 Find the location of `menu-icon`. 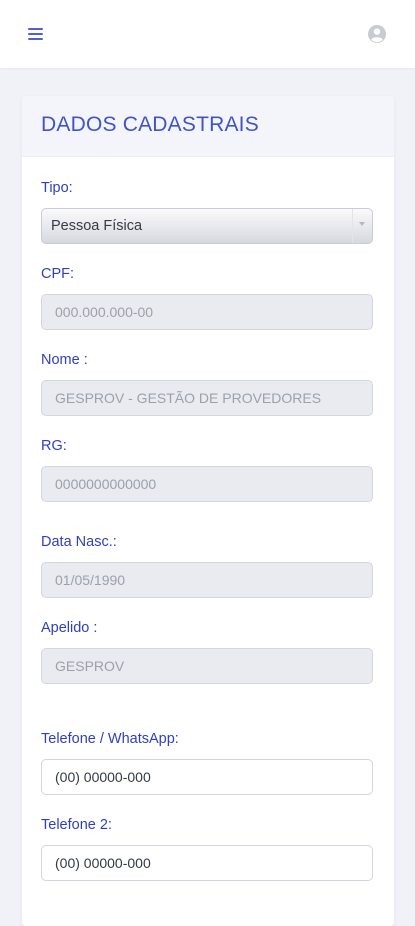

menu-icon is located at coordinates (35, 34).